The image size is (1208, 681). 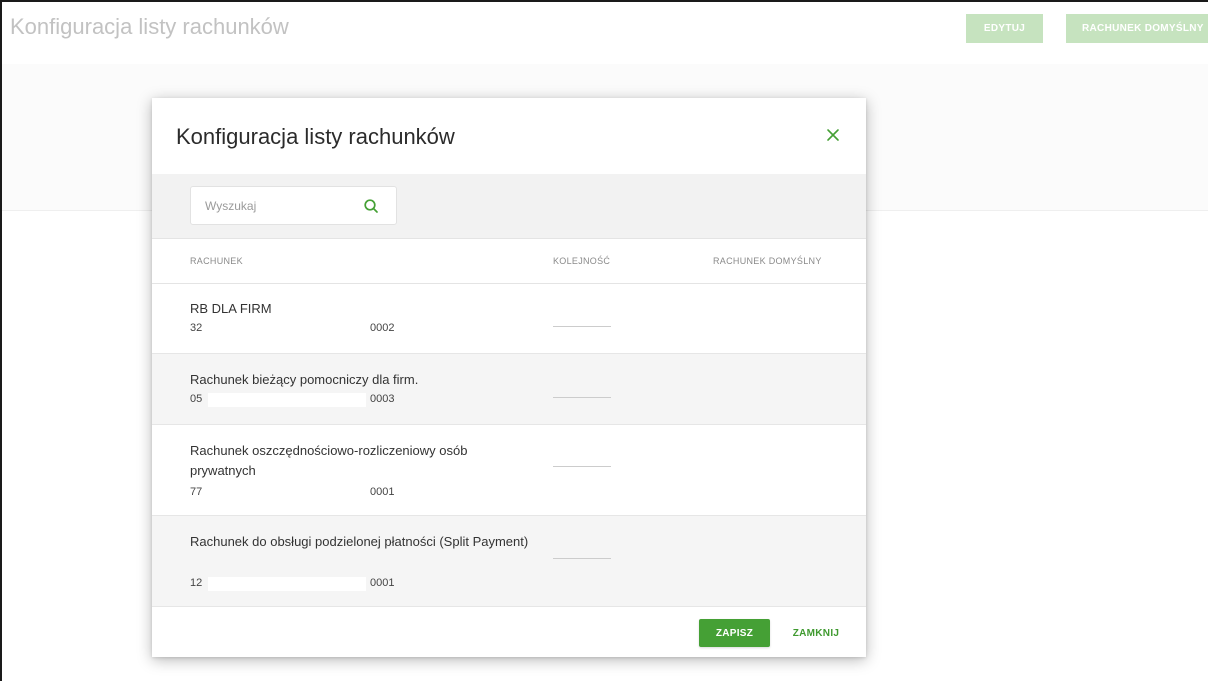 What do you see at coordinates (315, 136) in the screenshot?
I see `dialog-title: Konfiguracja listy rachunków` at bounding box center [315, 136].